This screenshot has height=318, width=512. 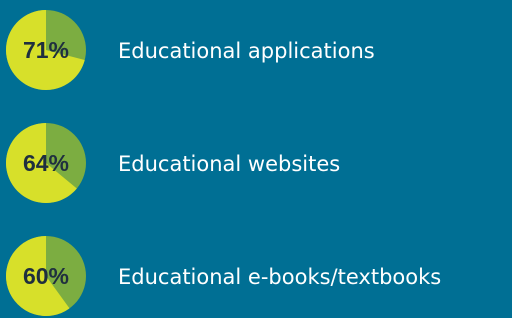 I want to click on category-label: Educational e-books/textbooks, so click(x=279, y=277).